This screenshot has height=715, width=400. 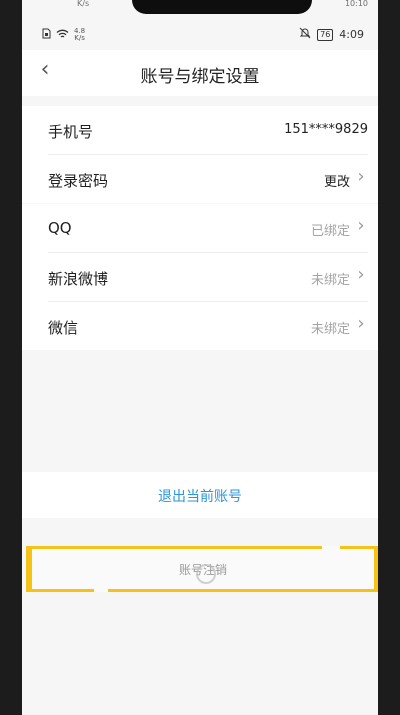 I want to click on status-right: 76 4:09, so click(x=331, y=34).